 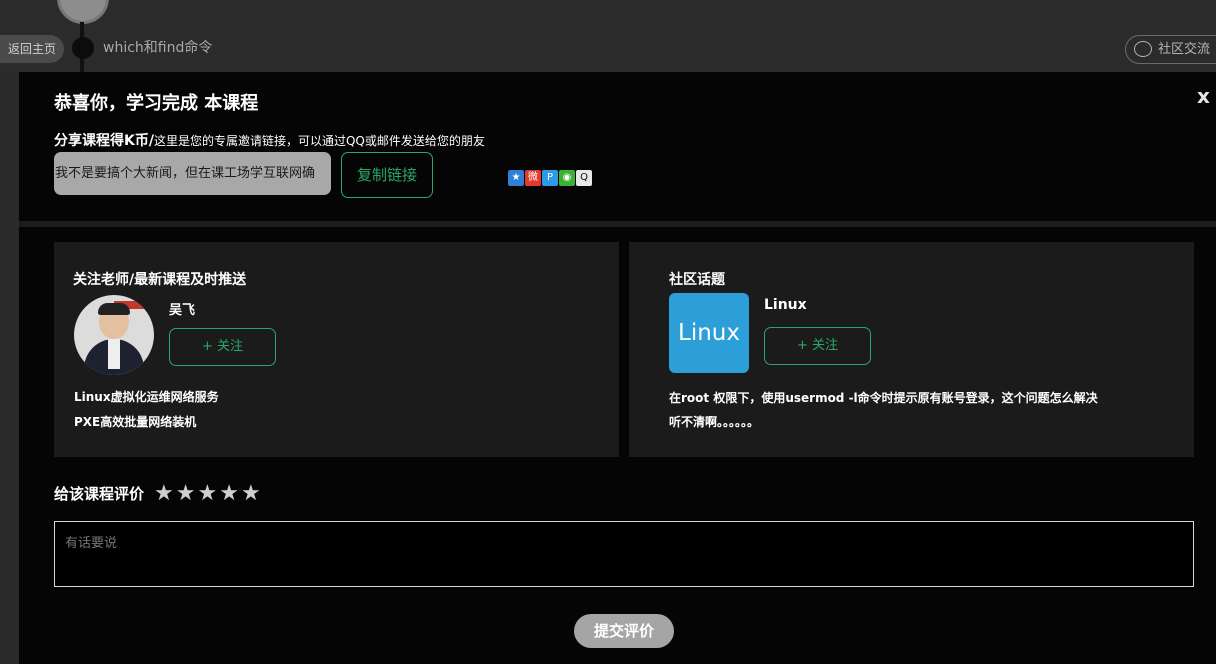 What do you see at coordinates (192, 173) in the screenshot?
I see `share-link-field: 我不是要搞个大新闻，但在课工场学互联网确` at bounding box center [192, 173].